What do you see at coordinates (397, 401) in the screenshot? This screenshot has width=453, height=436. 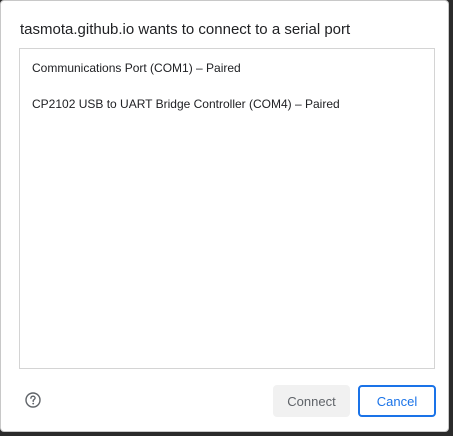 I see `cancel-button: Cancel` at bounding box center [397, 401].